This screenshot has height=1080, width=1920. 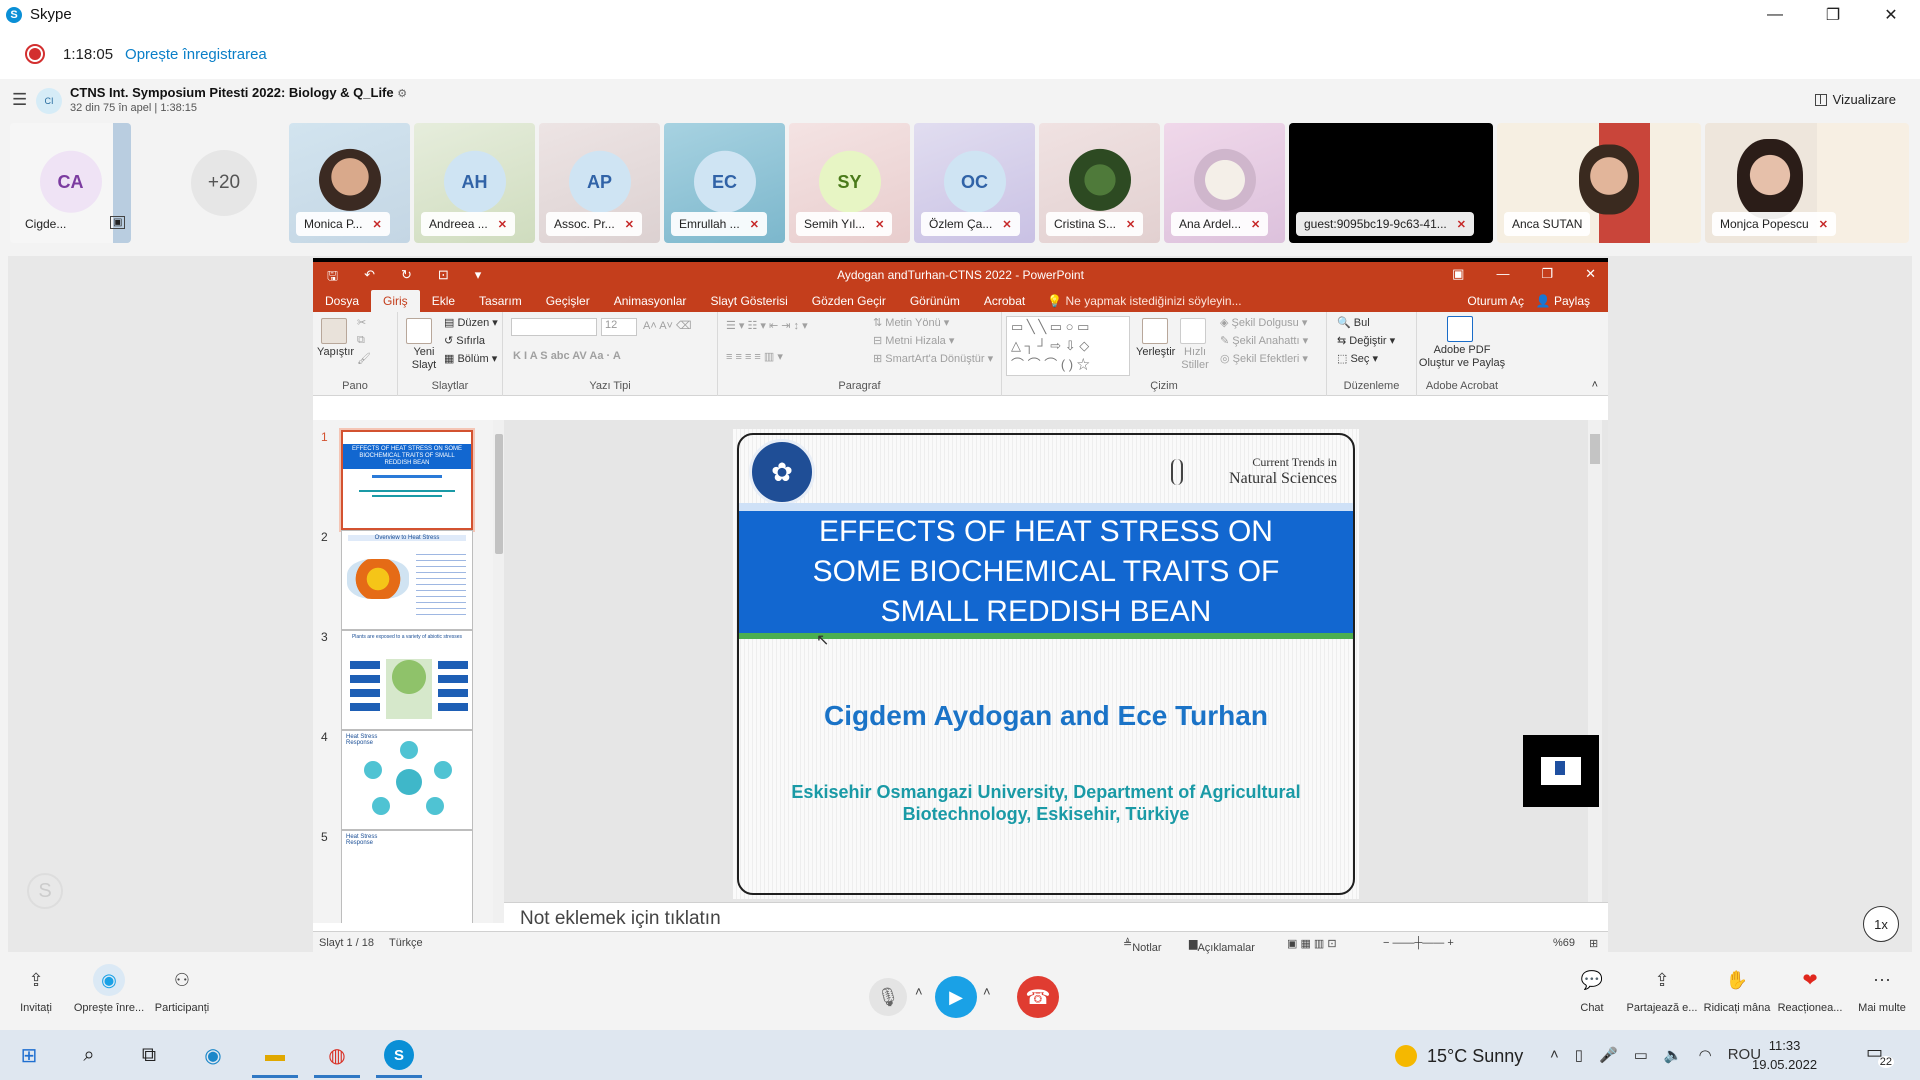 I want to click on meeting-avatar: CI, so click(x=49, y=101).